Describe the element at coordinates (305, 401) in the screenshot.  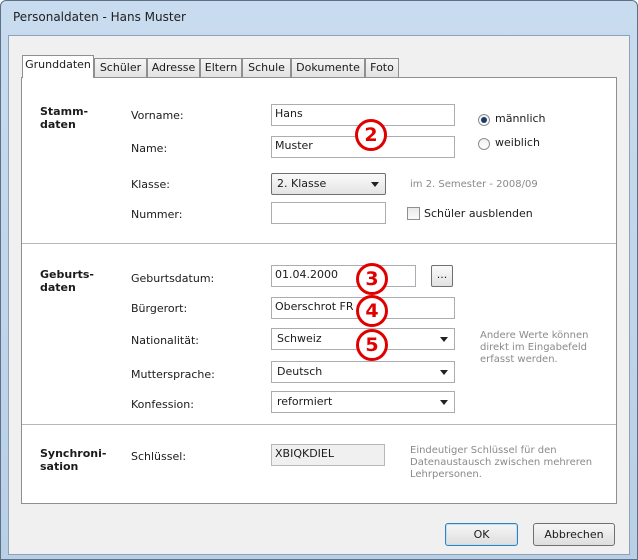
I see `konfession-value: reformiert` at that location.